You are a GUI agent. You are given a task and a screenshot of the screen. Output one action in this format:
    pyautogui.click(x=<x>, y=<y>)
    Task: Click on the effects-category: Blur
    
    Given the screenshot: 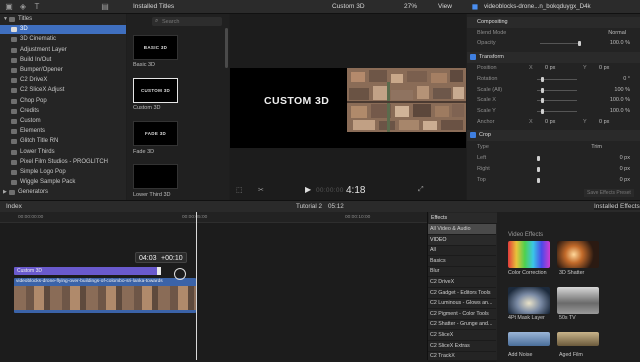 What is the action you would take?
    pyautogui.click(x=462, y=272)
    